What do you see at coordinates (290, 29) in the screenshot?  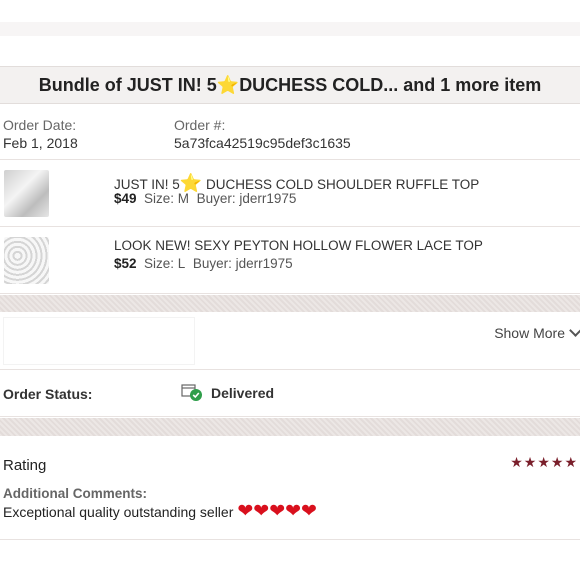 I see `top-band` at bounding box center [290, 29].